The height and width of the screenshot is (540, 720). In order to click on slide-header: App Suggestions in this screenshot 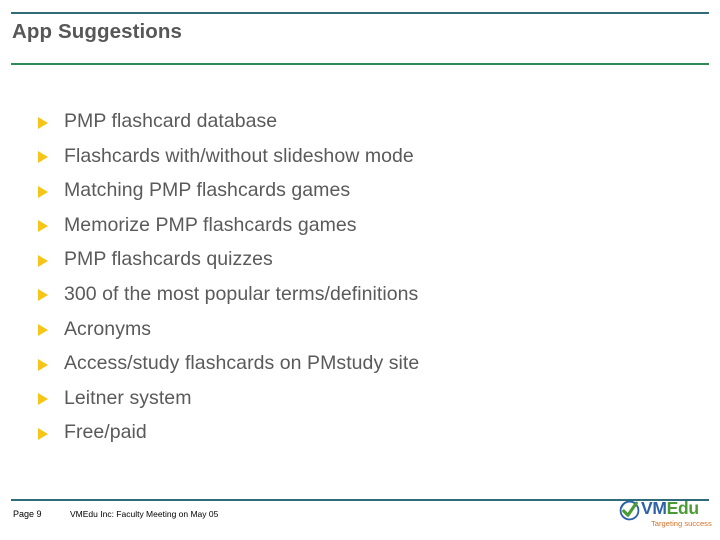, I will do `click(360, 38)`.